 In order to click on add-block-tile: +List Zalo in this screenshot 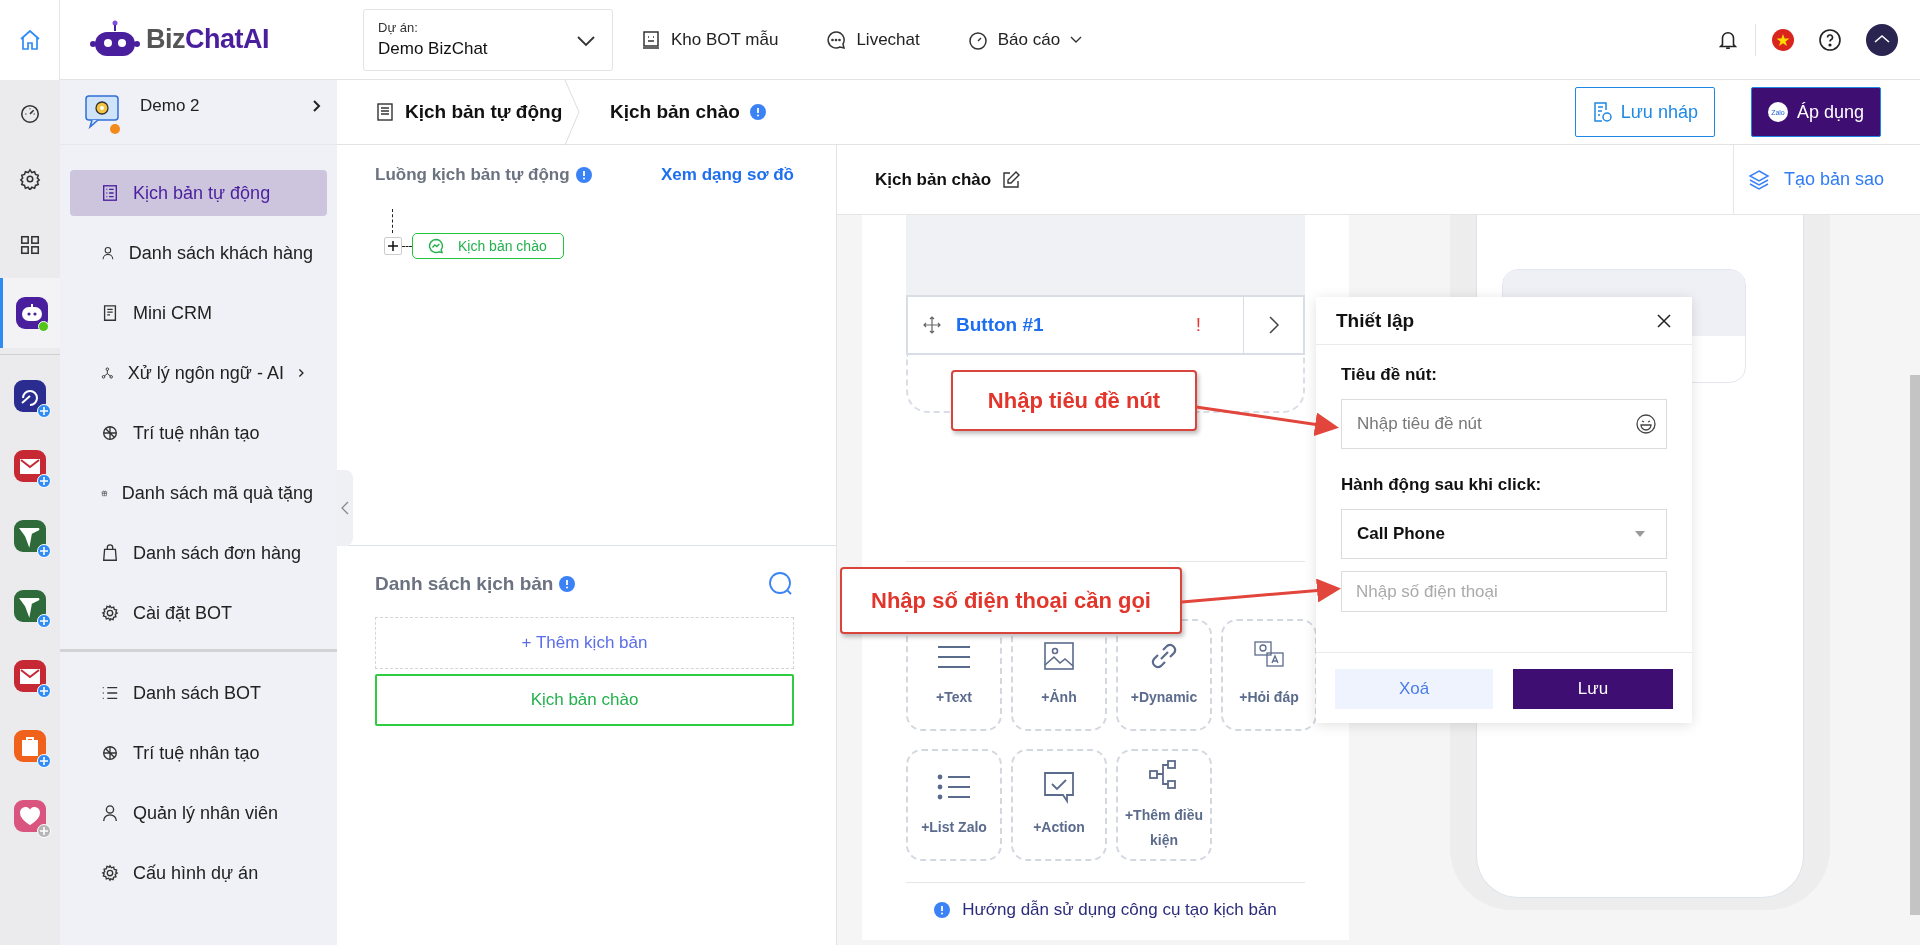, I will do `click(954, 805)`.